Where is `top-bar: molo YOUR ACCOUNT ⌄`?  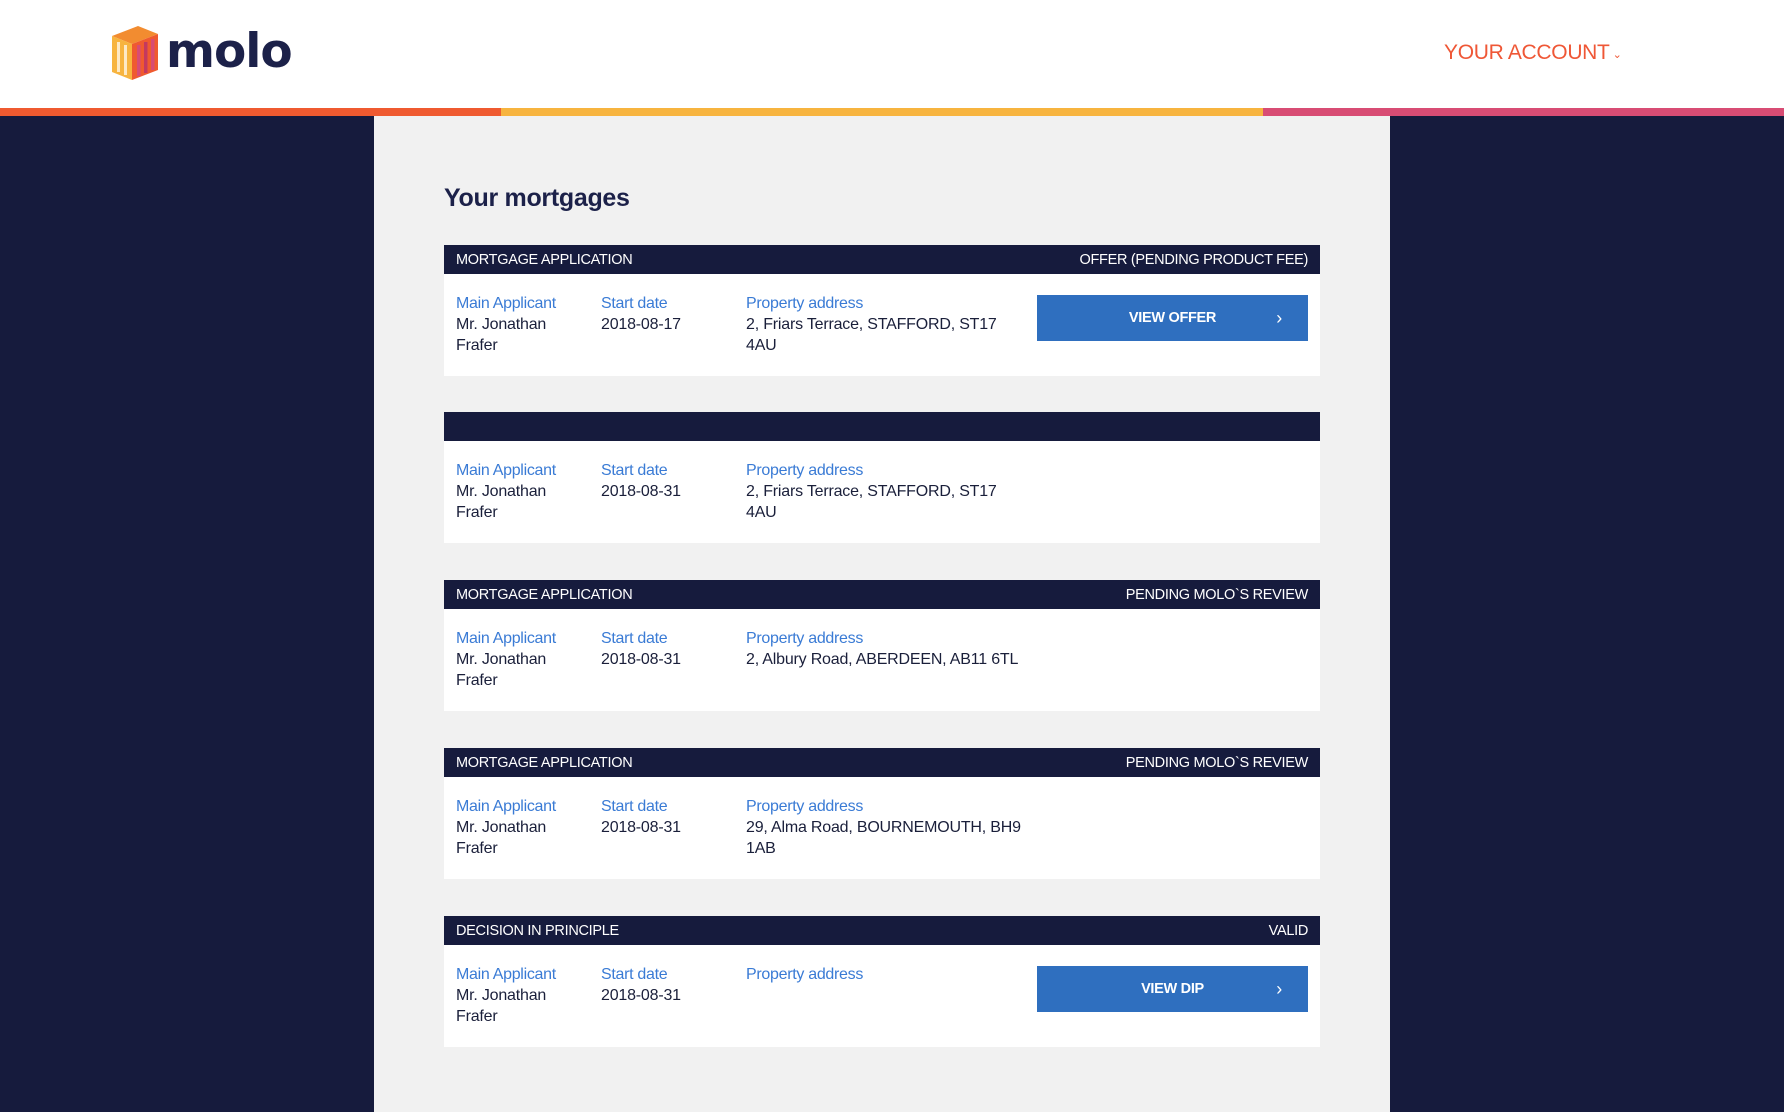 top-bar: molo YOUR ACCOUNT ⌄ is located at coordinates (892, 54).